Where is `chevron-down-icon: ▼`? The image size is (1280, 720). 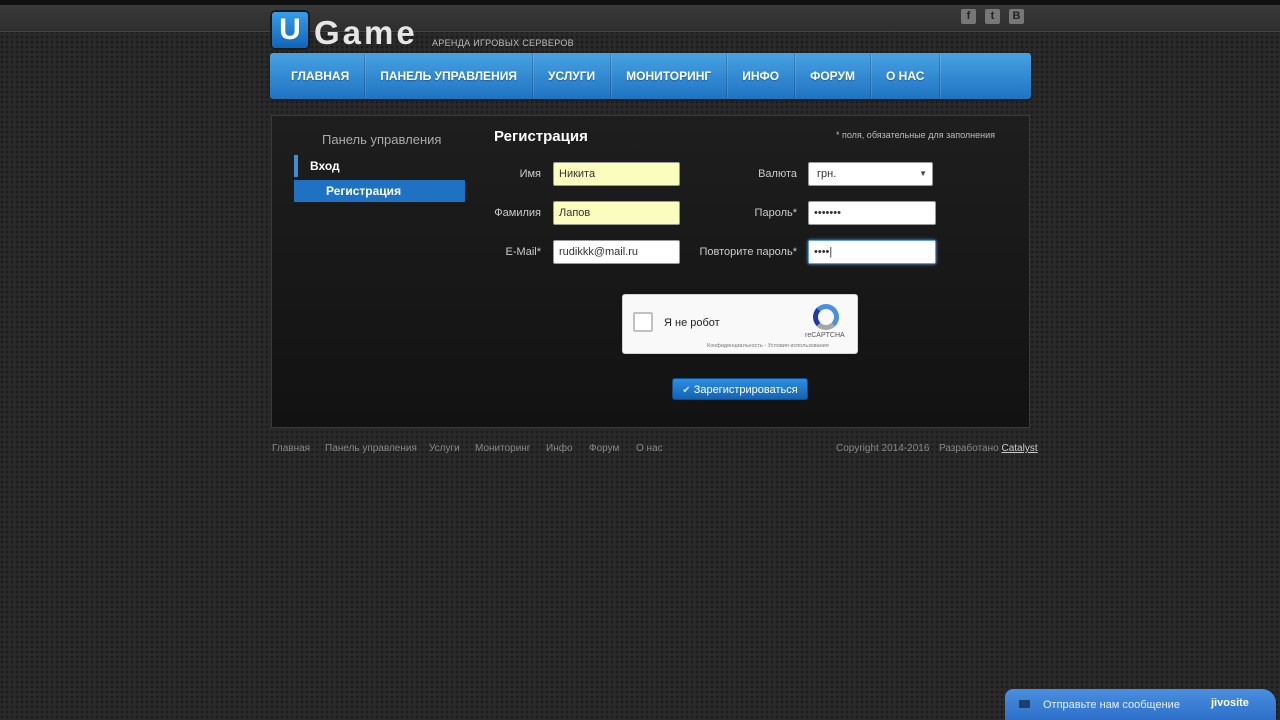
chevron-down-icon: ▼ is located at coordinates (923, 173).